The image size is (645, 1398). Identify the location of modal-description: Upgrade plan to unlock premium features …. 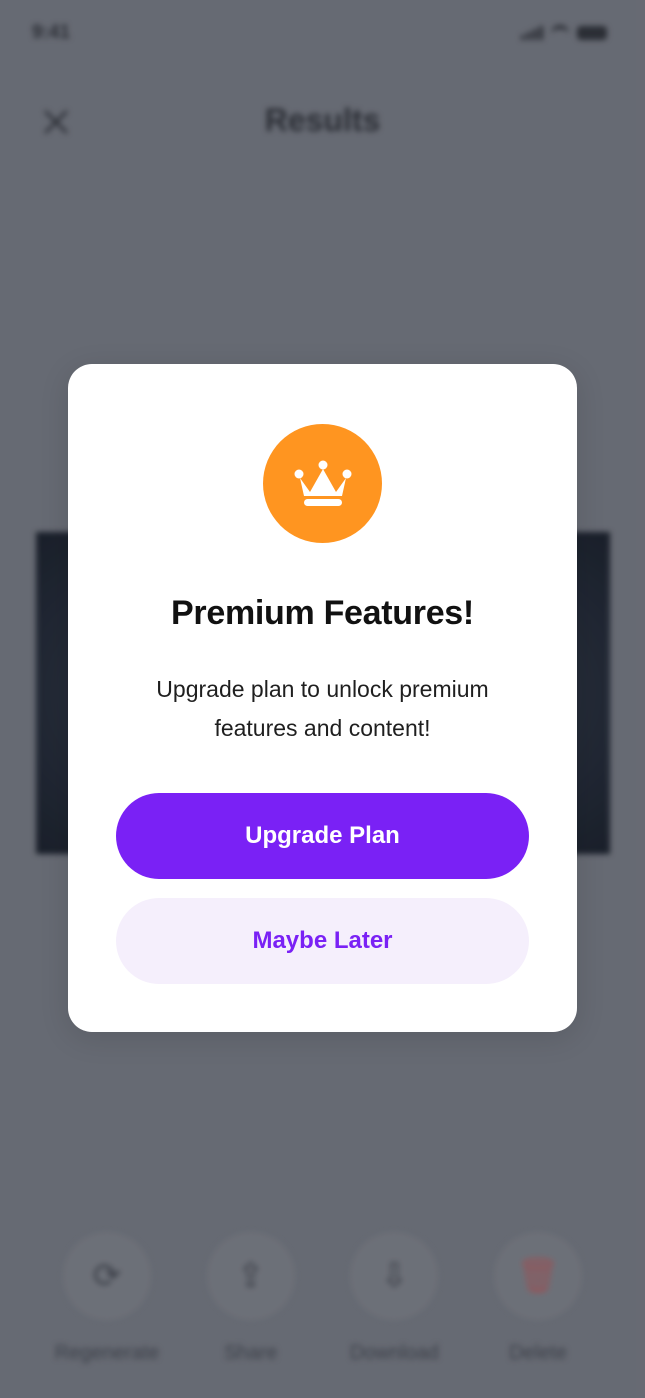
(322, 708).